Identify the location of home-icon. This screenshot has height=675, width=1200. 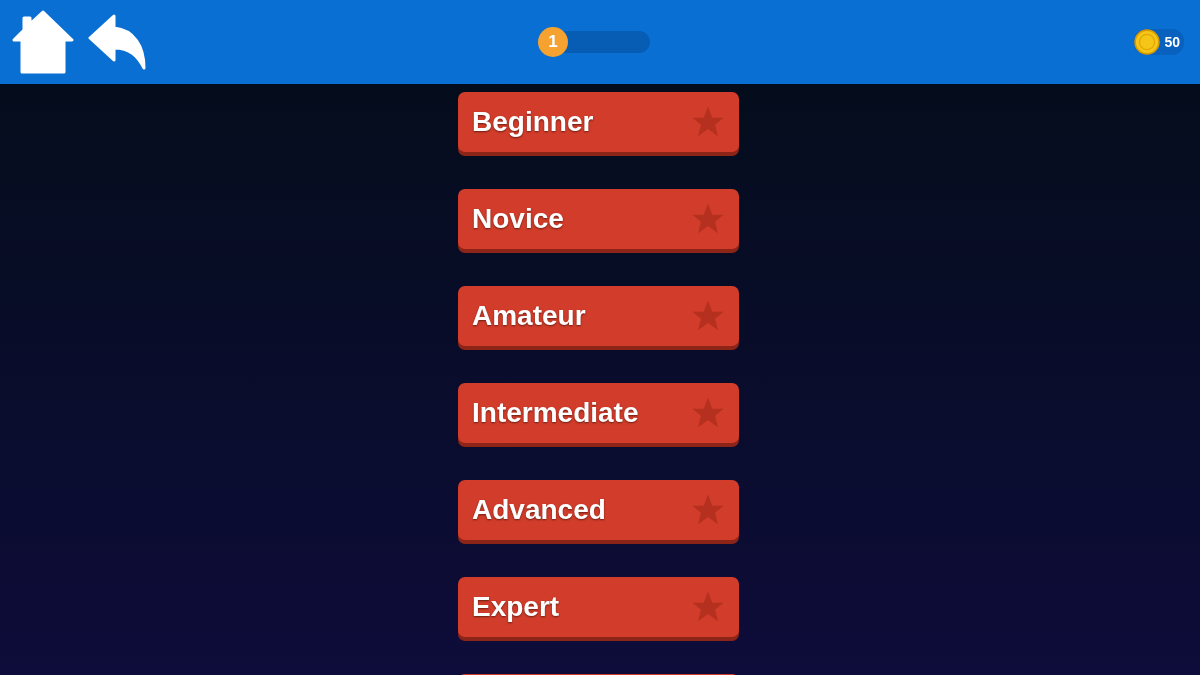
(43, 42).